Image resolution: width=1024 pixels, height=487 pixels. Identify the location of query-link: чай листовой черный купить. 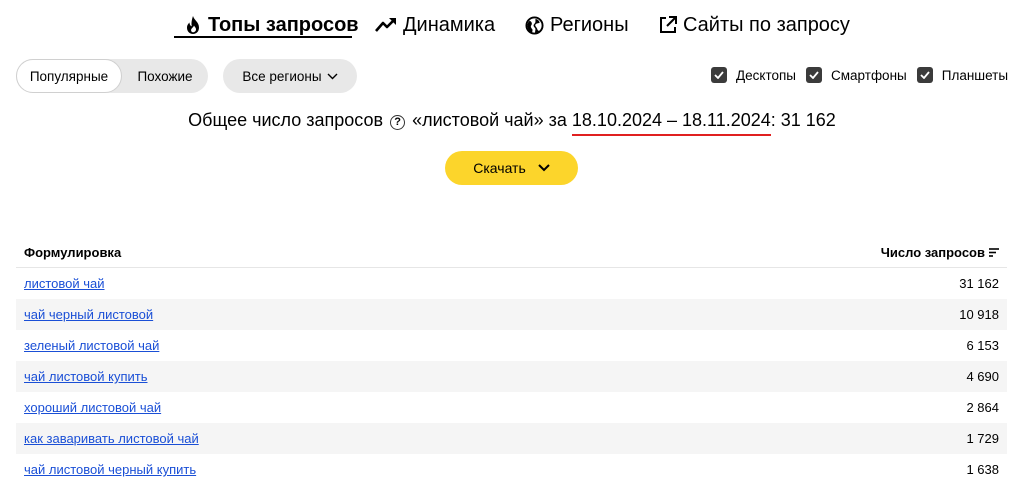
(110, 469).